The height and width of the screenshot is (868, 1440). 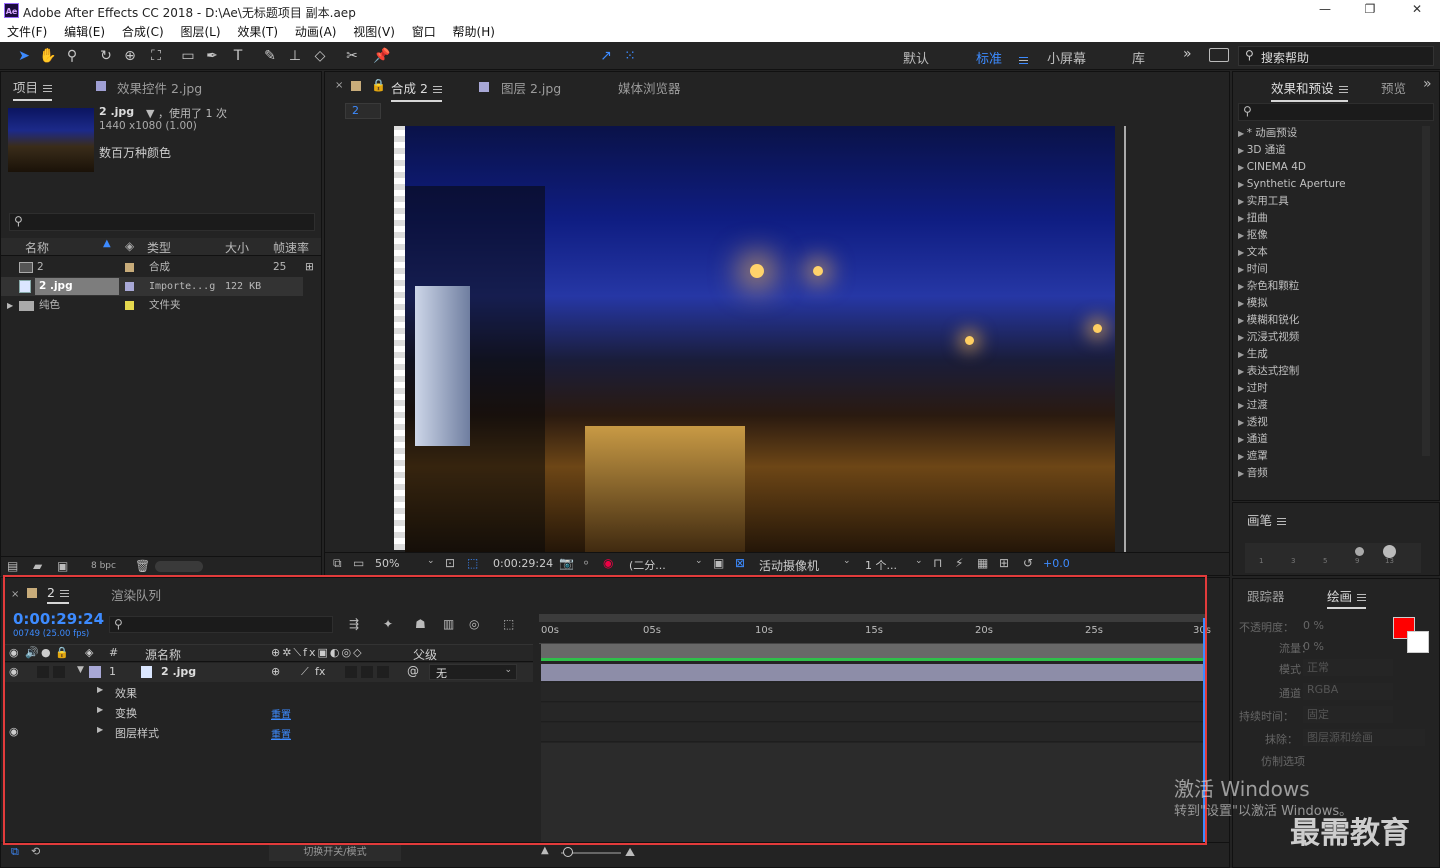 I want to click on workspace-small-screen: 小屏幕, so click(x=1066, y=57).